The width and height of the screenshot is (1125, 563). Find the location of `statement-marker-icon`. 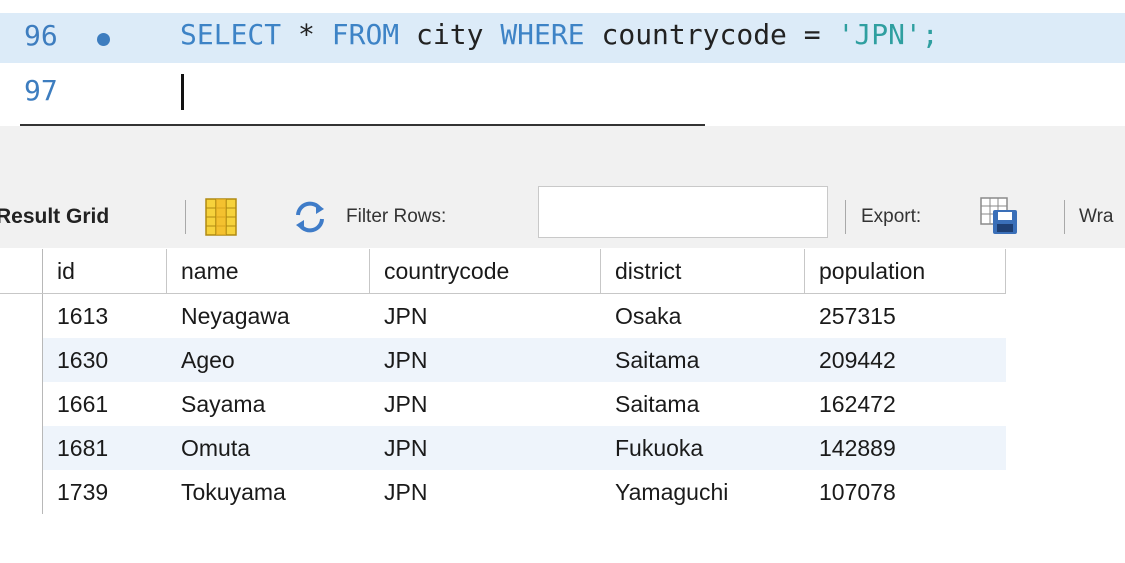

statement-marker-icon is located at coordinates (103, 39).